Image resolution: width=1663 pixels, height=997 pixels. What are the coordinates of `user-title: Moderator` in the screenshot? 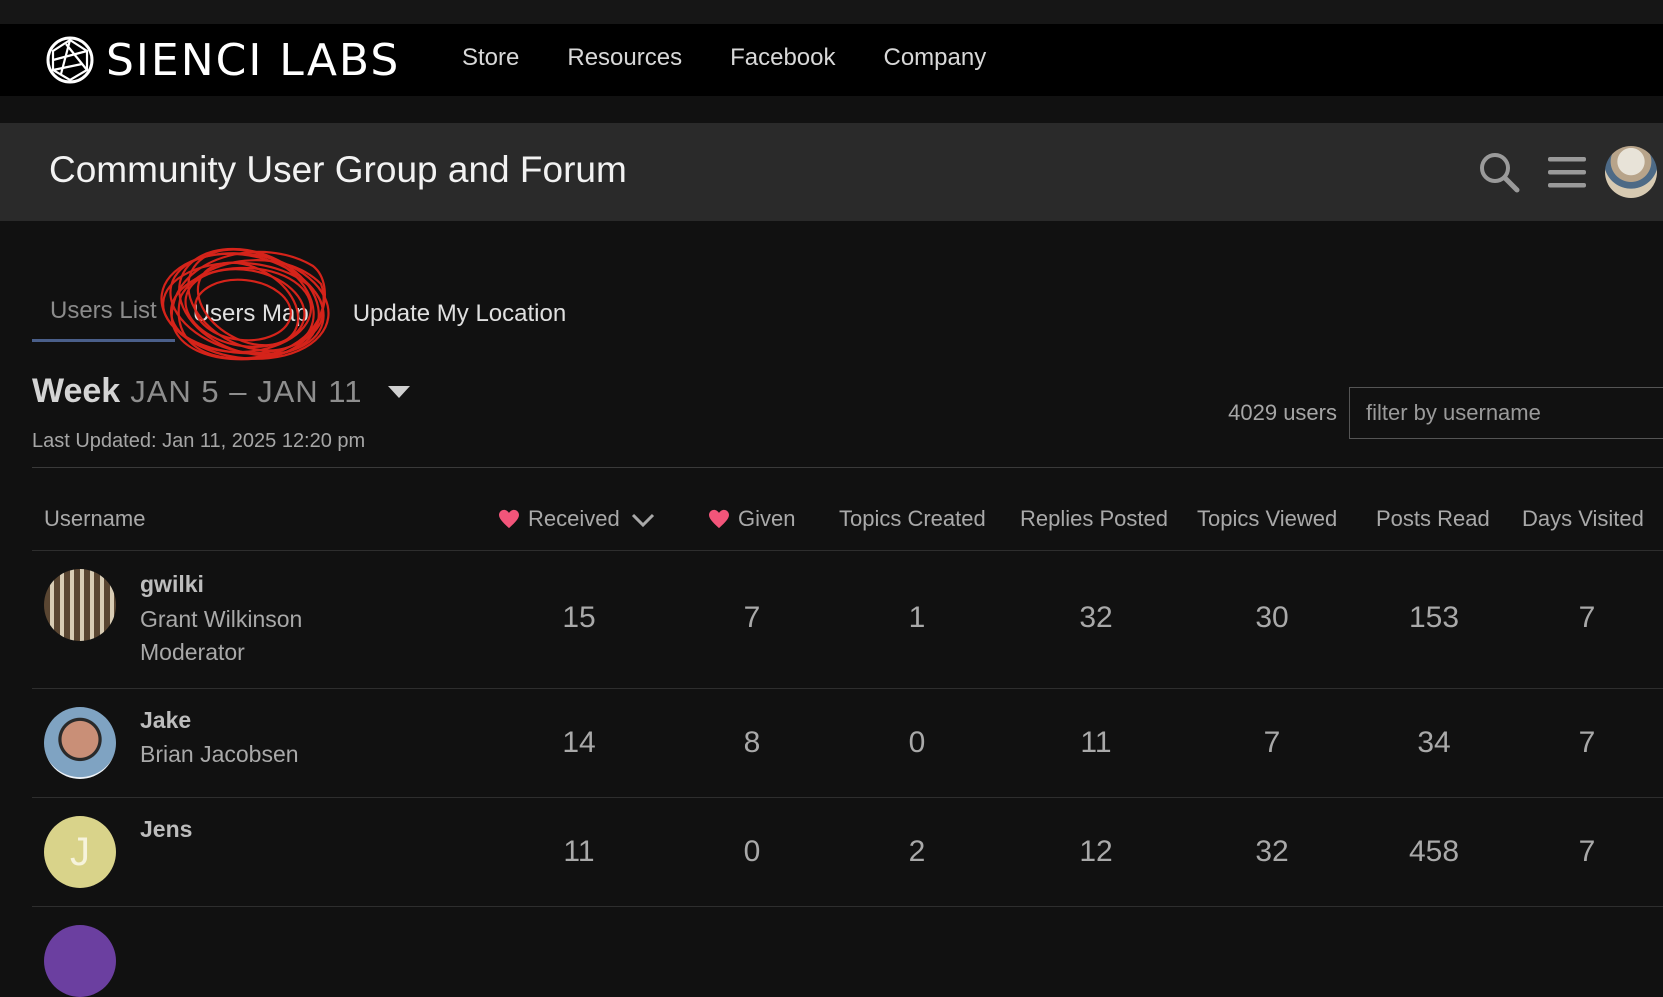 It's located at (192, 652).